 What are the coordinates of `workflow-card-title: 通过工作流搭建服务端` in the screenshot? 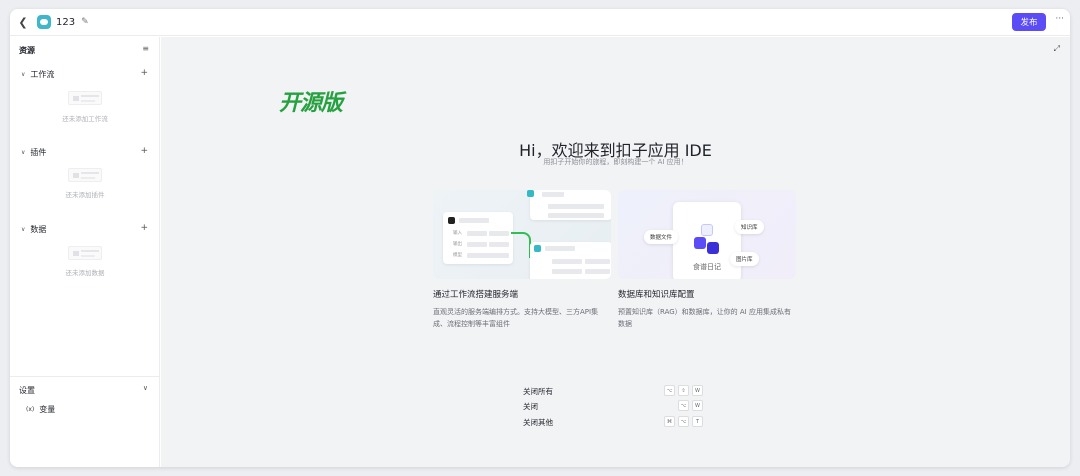 It's located at (476, 295).